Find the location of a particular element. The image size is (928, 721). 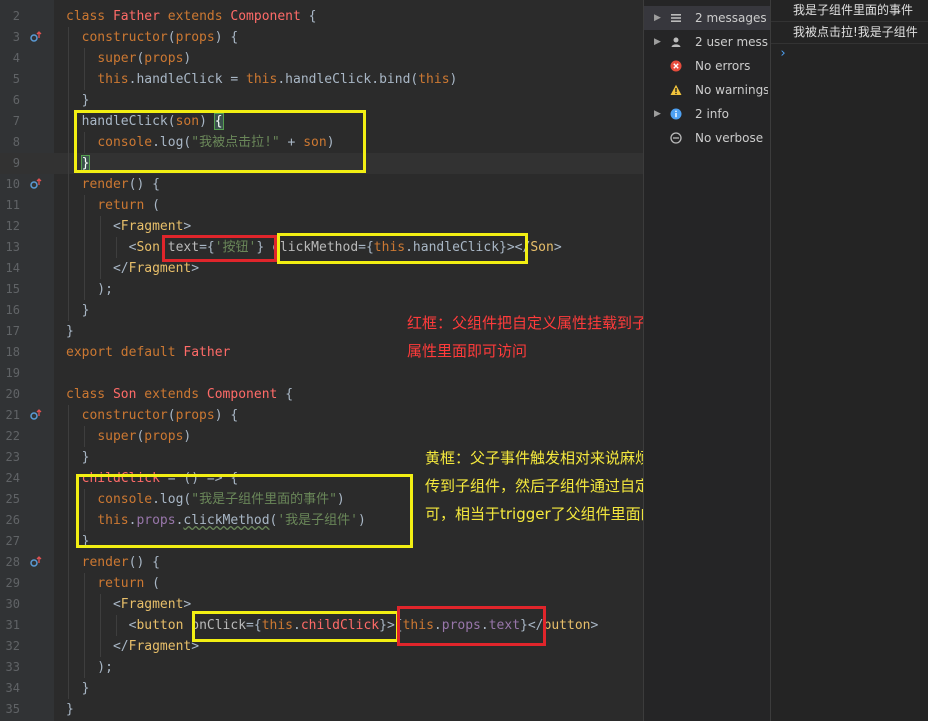

code-line: 35} is located at coordinates (321, 709).